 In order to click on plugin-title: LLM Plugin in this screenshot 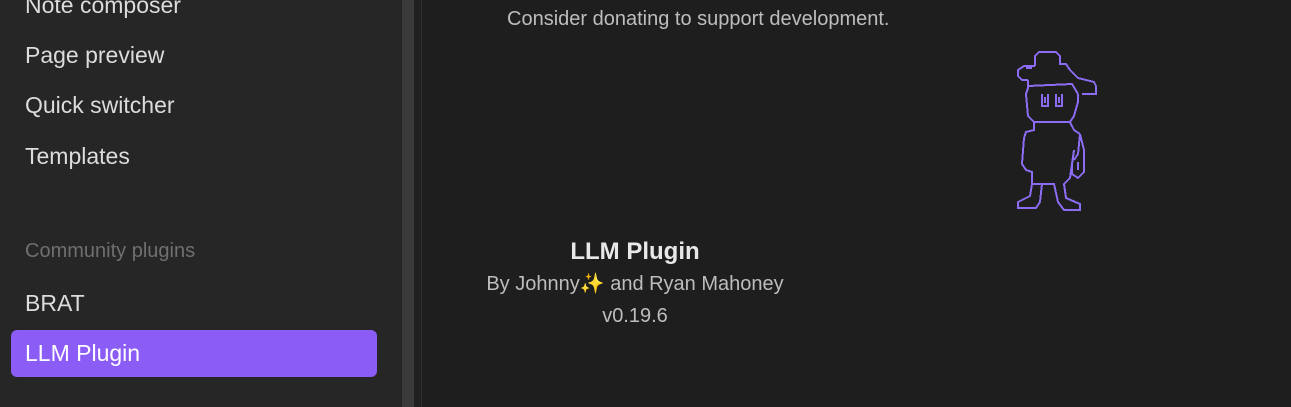, I will do `click(635, 251)`.